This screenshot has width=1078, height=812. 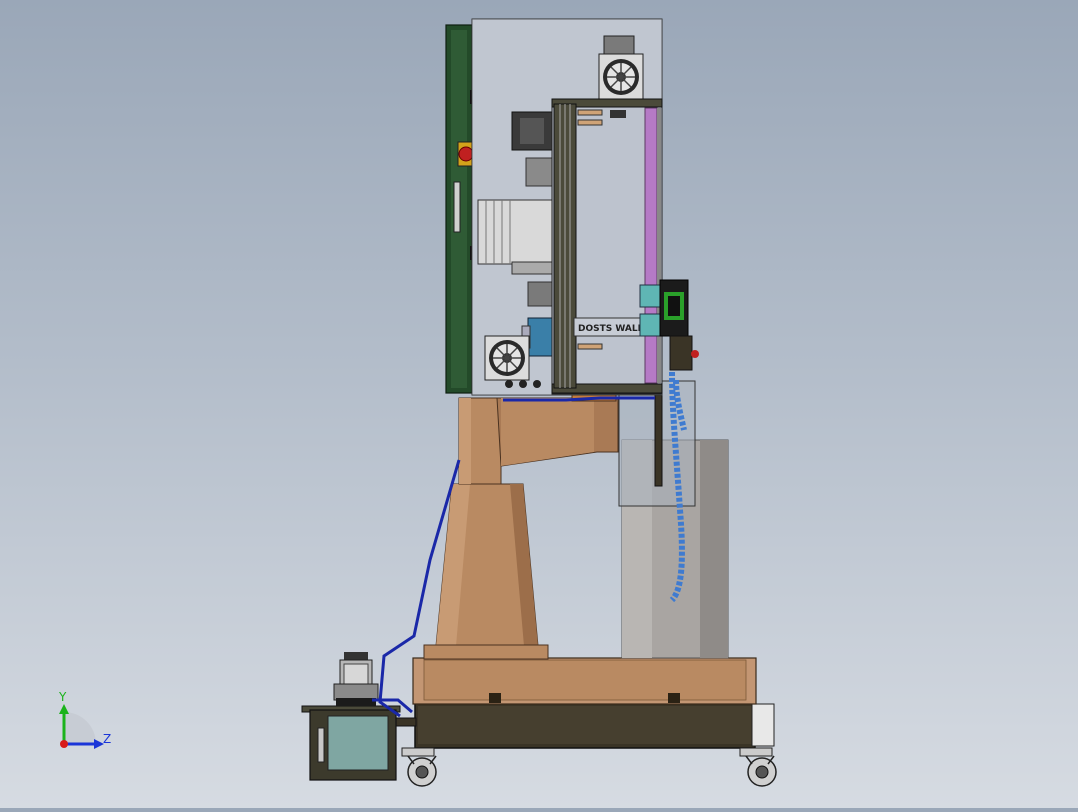 I want to click on pump-motor, so click(x=356, y=679).